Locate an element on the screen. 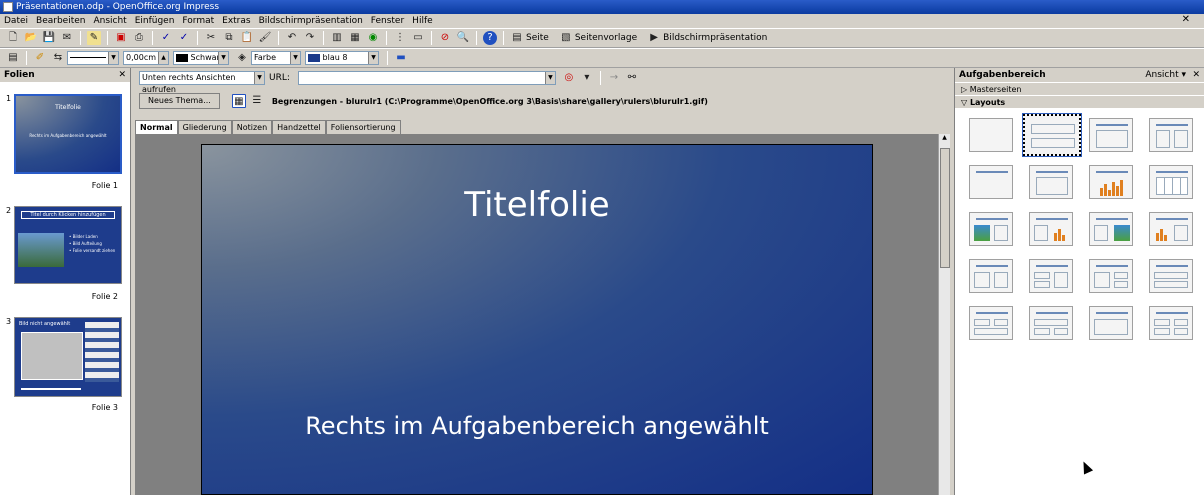 This screenshot has width=1204, height=495. menu-extras: Extras is located at coordinates (236, 21).